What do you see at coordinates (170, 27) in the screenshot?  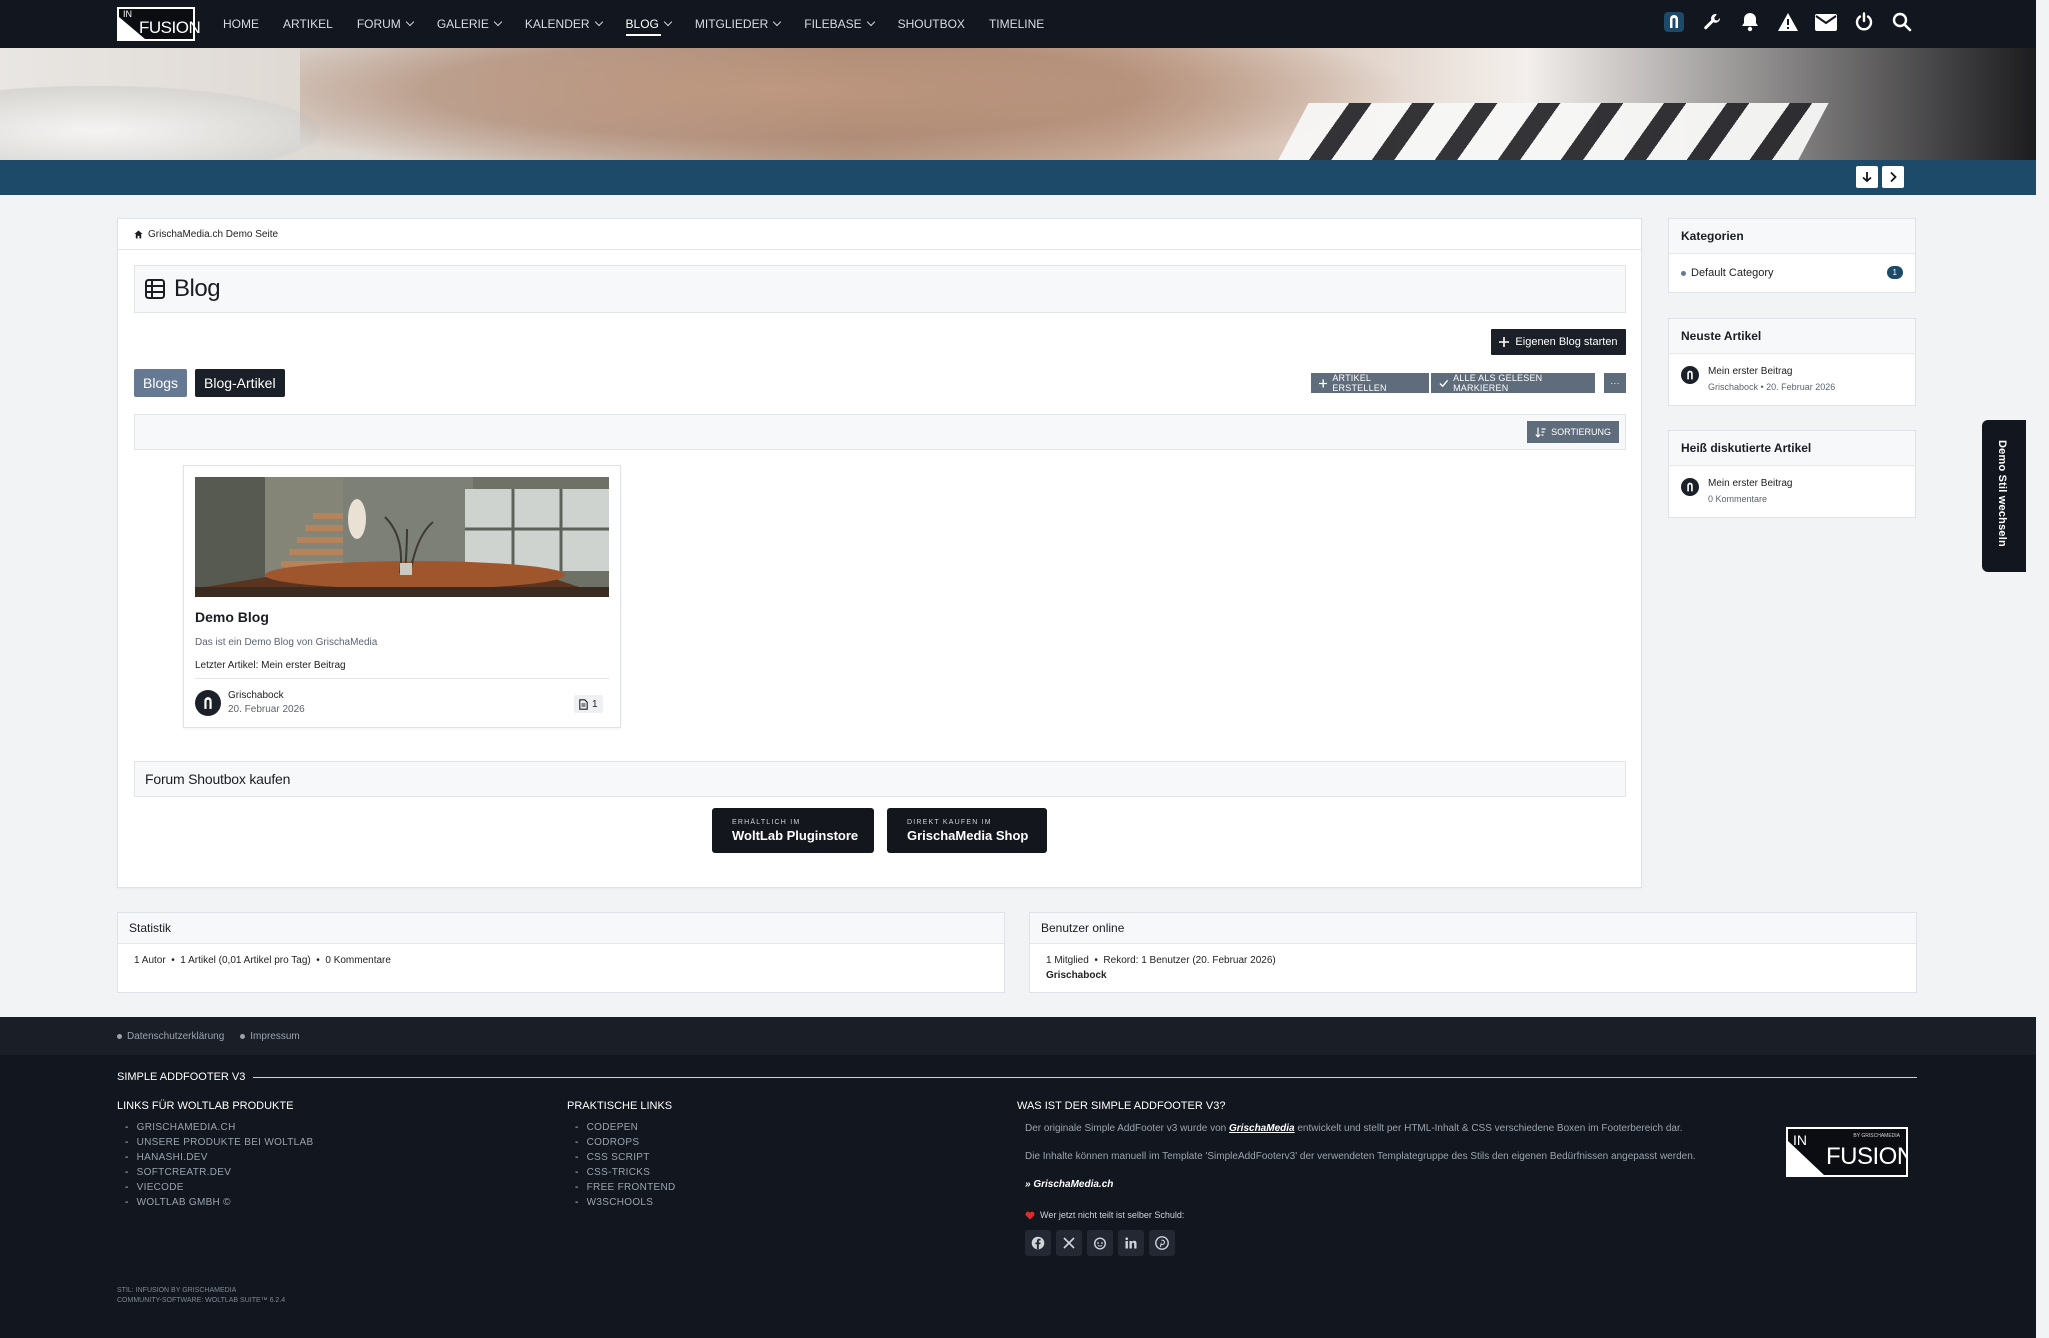 I see `logo-name: FUSION` at bounding box center [170, 27].